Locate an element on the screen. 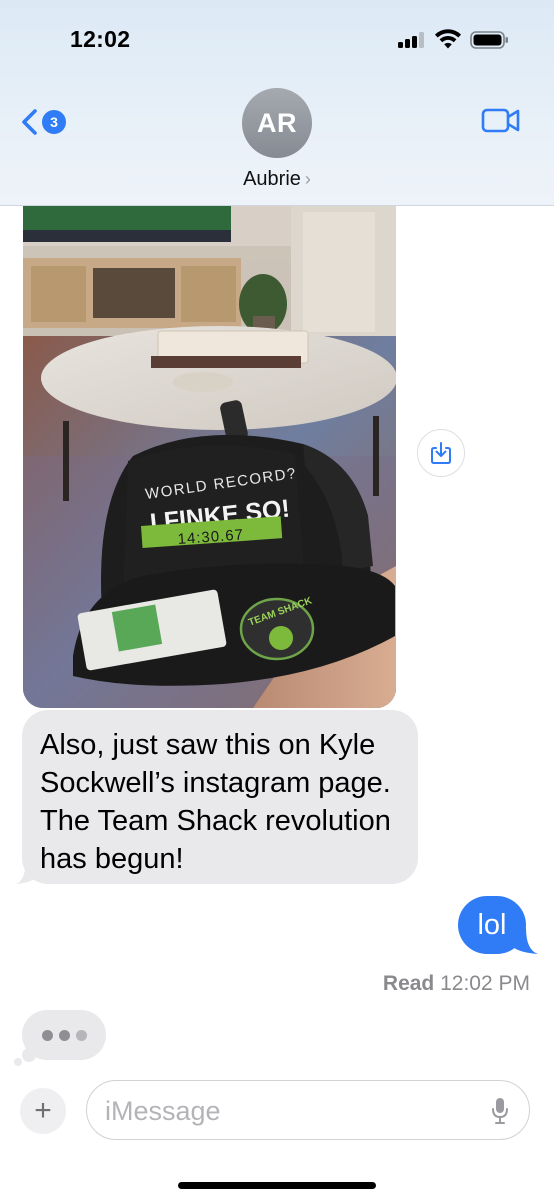 The width and height of the screenshot is (554, 1200). plus-icon: + is located at coordinates (43, 1110).